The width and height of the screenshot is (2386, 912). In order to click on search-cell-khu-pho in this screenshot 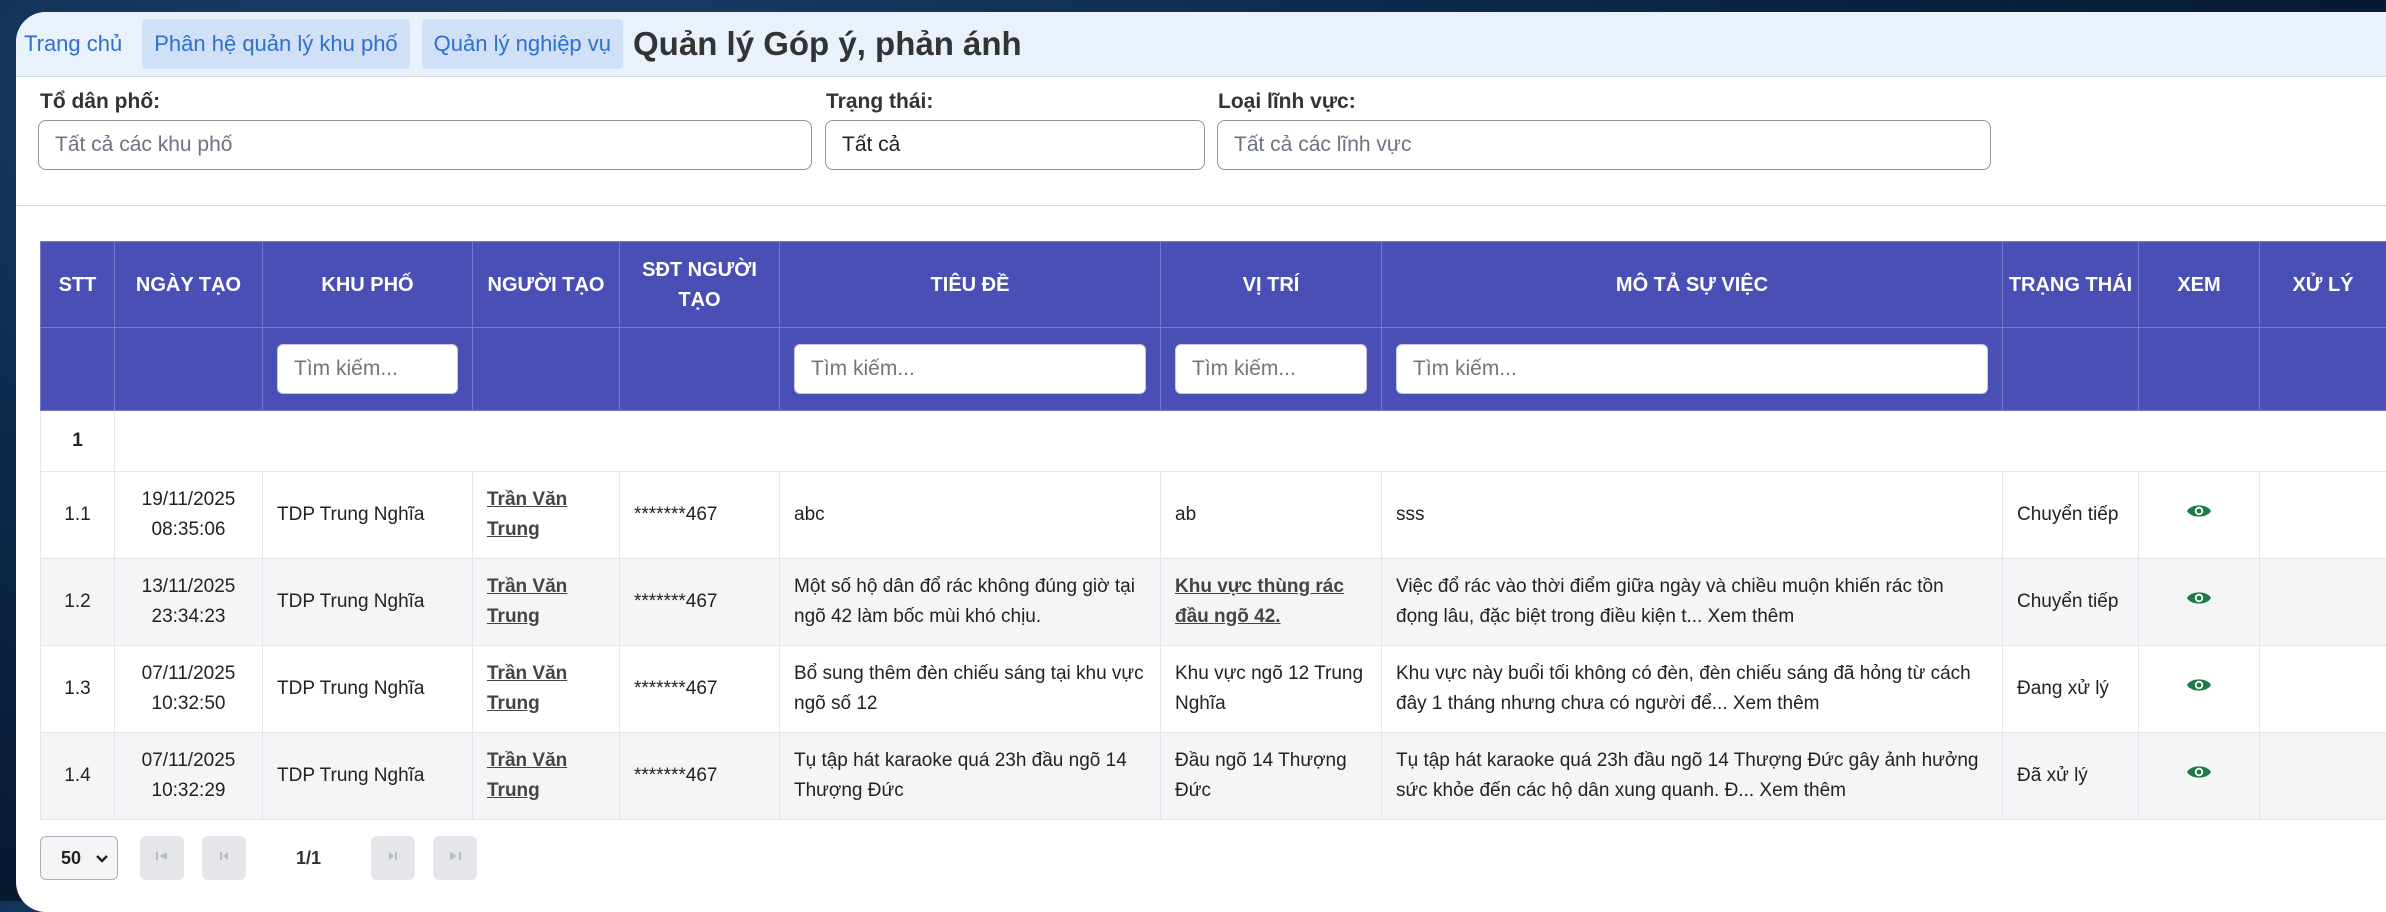, I will do `click(368, 369)`.